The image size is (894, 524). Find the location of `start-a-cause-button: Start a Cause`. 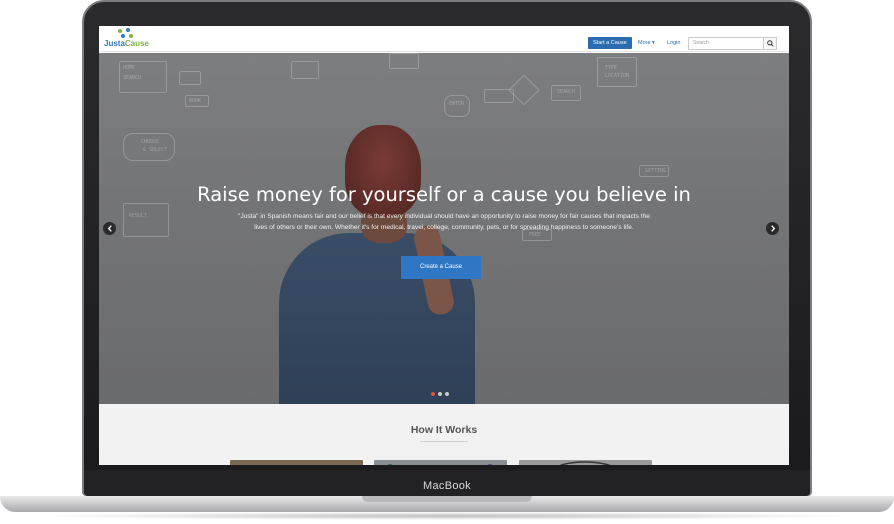

start-a-cause-button: Start a Cause is located at coordinates (610, 43).